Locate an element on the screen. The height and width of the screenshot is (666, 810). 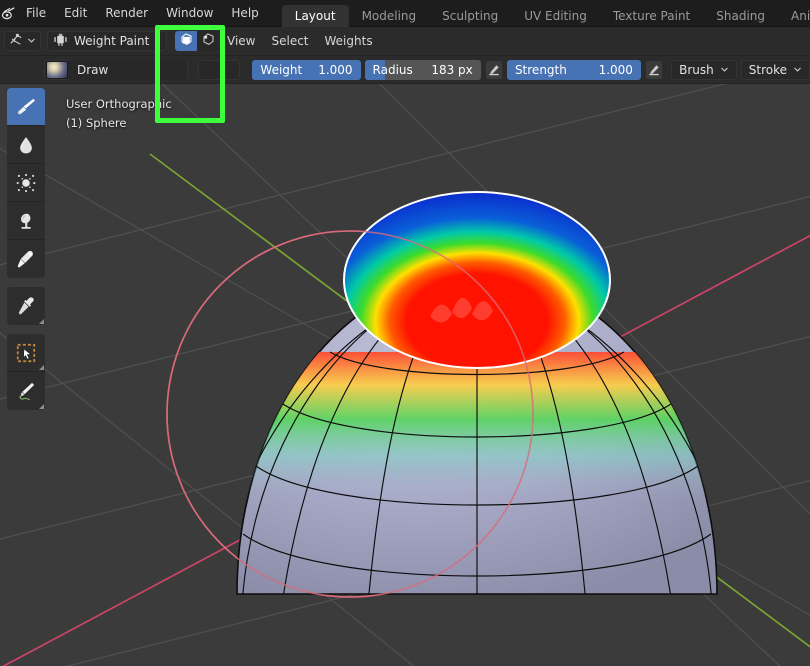
vertex-select-mask-icon is located at coordinates (208, 41).